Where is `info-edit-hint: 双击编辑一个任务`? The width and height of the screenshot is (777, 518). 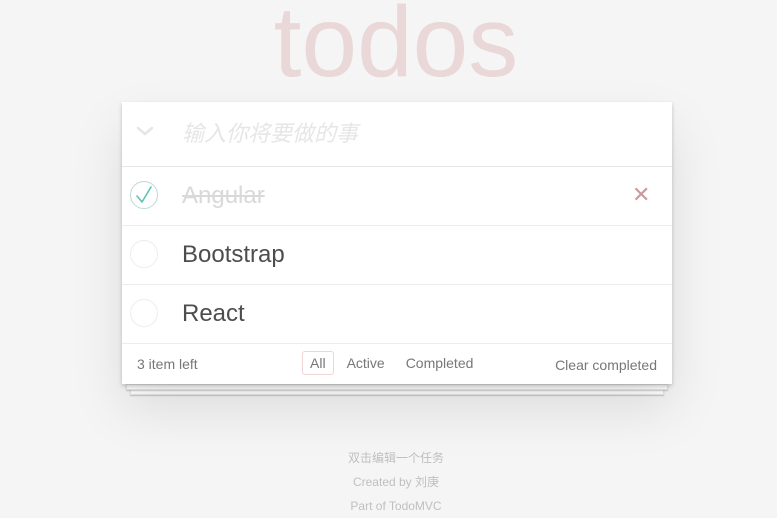 info-edit-hint: 双击编辑一个任务 is located at coordinates (395, 458).